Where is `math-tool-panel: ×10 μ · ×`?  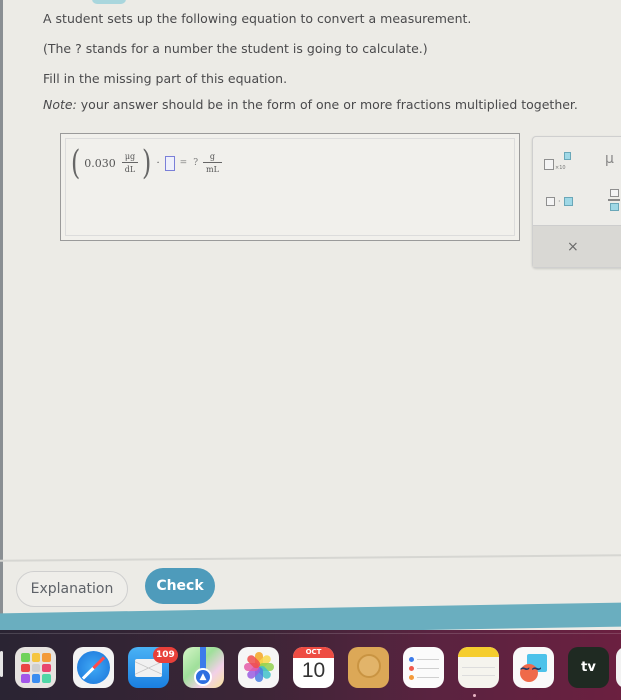 math-tool-panel: ×10 μ · × is located at coordinates (576, 202).